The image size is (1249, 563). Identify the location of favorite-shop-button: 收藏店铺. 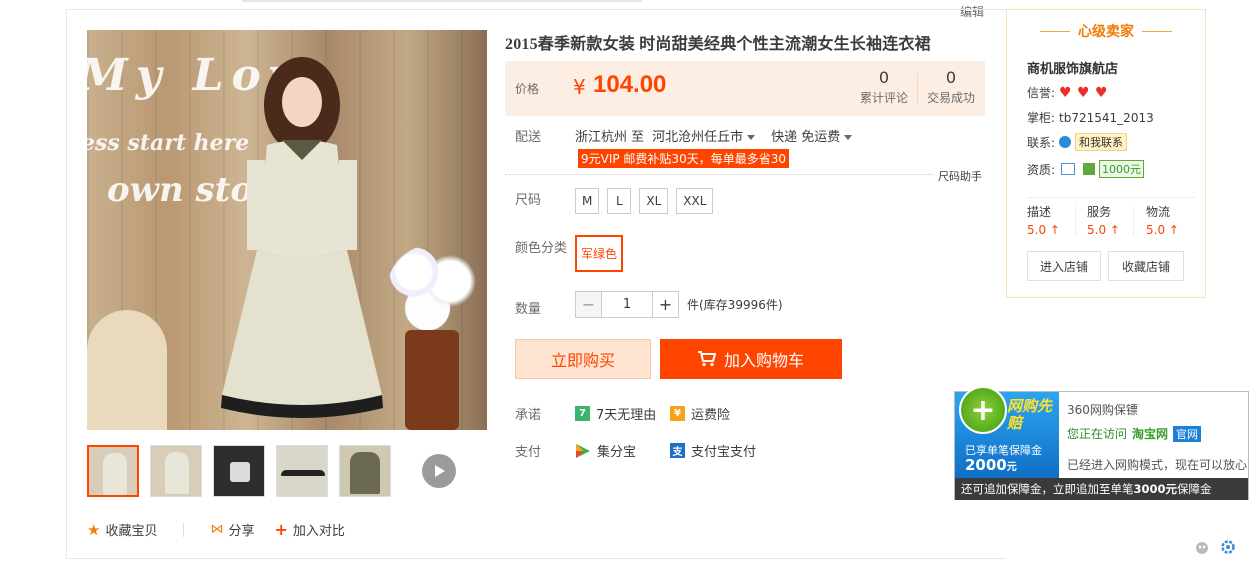
(1146, 266).